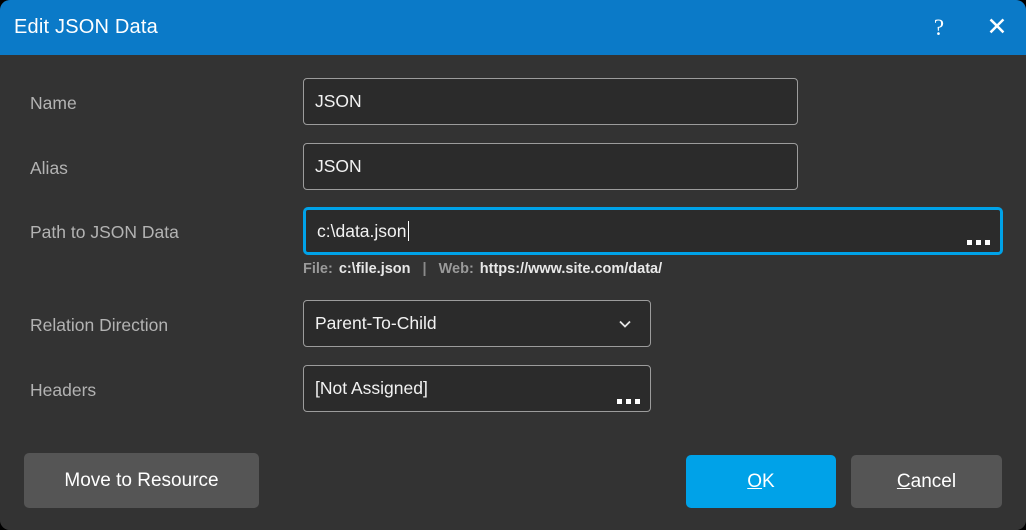 This screenshot has height=530, width=1026. What do you see at coordinates (477, 388) in the screenshot?
I see `headers-input: [Not Assigned]` at bounding box center [477, 388].